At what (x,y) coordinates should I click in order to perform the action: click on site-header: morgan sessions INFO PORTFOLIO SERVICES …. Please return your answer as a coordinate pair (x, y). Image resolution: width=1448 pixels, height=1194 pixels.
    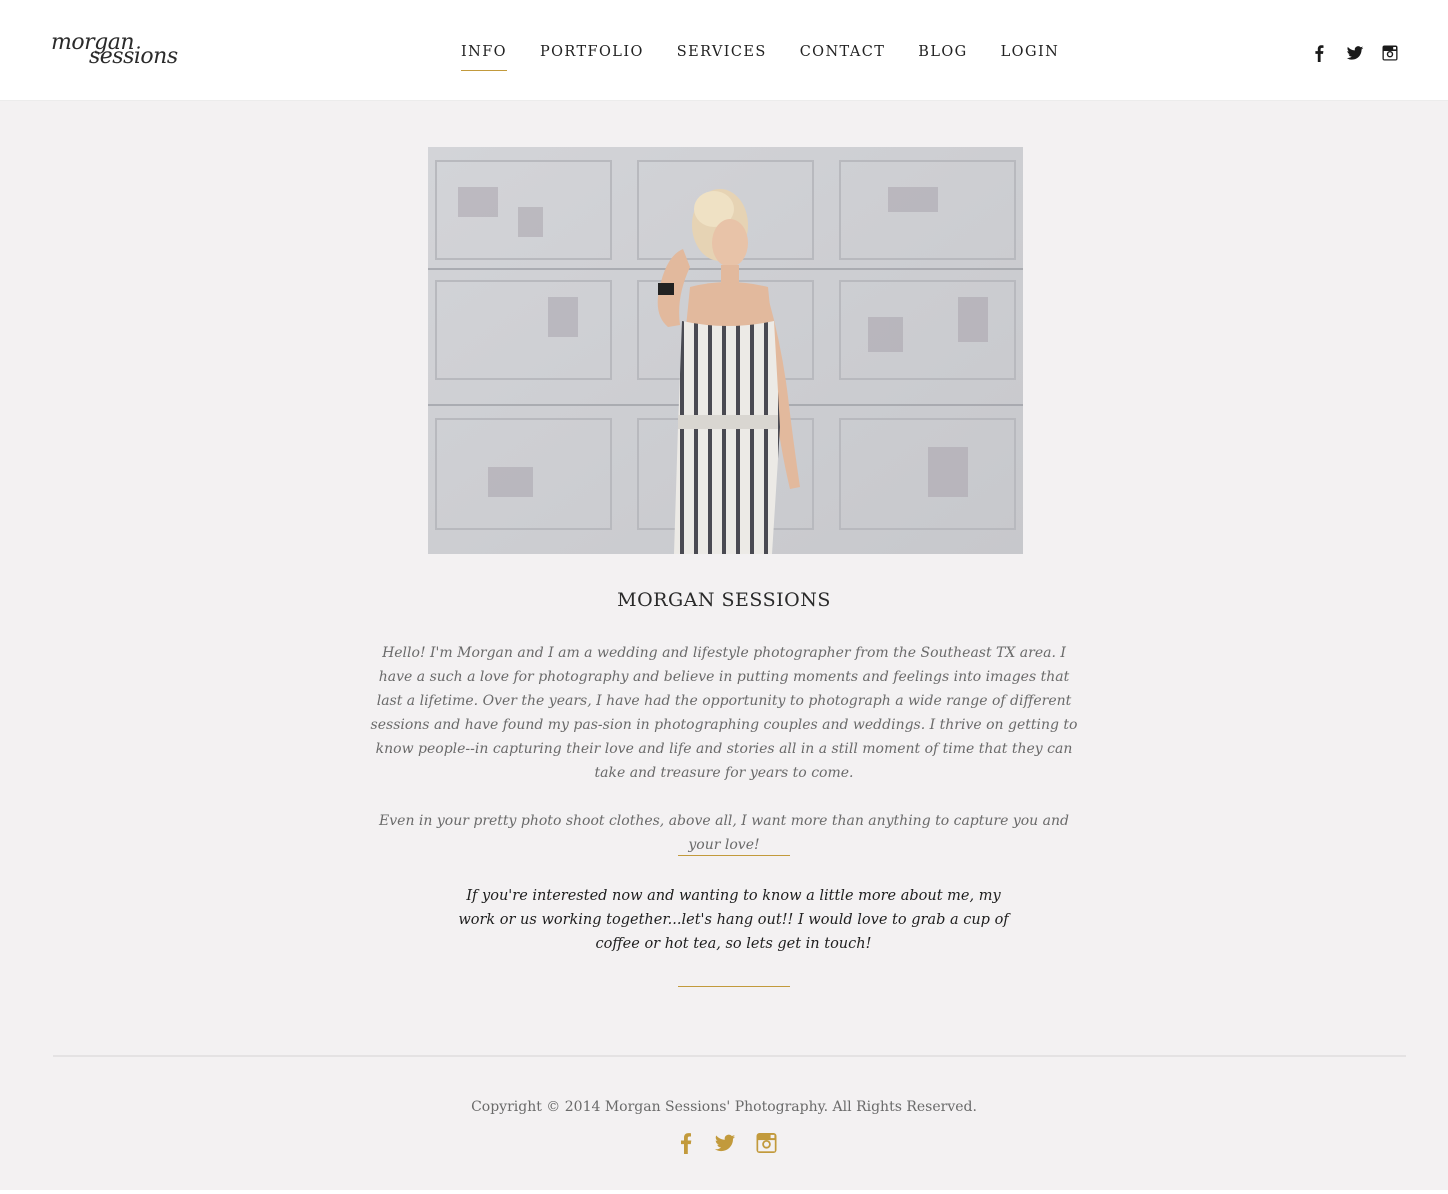
    Looking at the image, I should click on (724, 50).